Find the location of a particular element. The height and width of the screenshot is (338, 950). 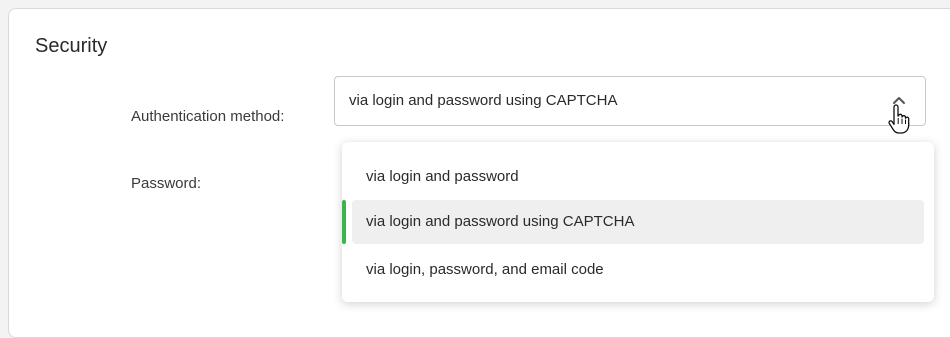

option-login-password-captcha: via login and password using CAPTCHA is located at coordinates (638, 222).